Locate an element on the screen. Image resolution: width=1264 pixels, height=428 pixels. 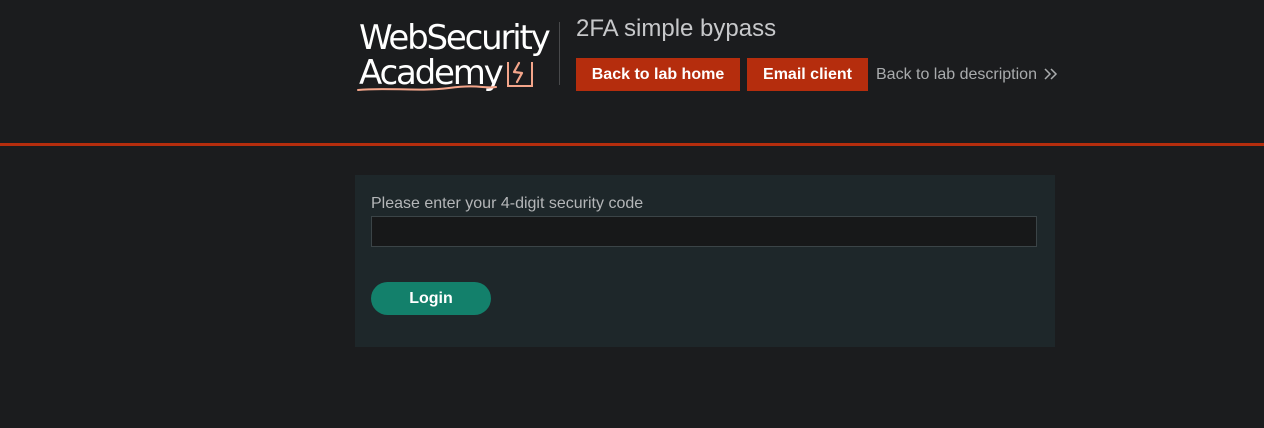
back-to-lab-description-link: Back to lab description is located at coordinates (967, 74).